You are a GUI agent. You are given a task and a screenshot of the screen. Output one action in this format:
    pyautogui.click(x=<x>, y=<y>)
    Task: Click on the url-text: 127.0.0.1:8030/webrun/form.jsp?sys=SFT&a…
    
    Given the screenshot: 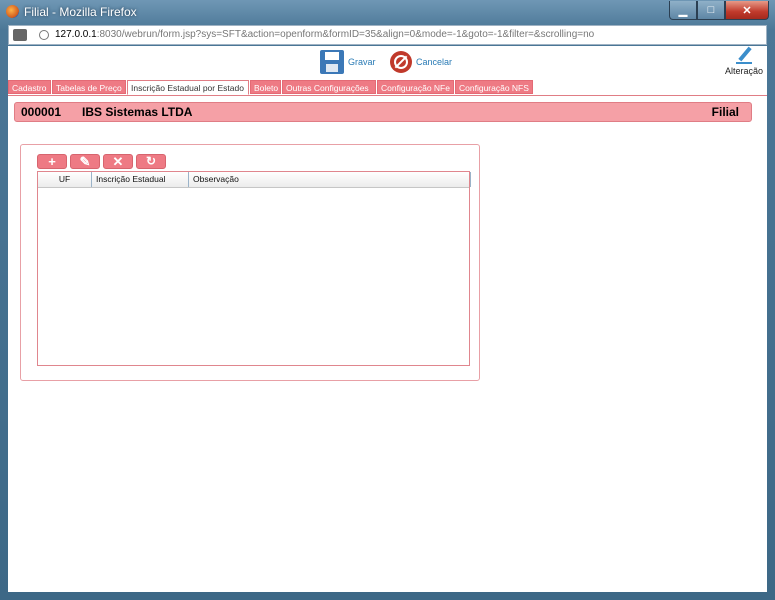 What is the action you would take?
    pyautogui.click(x=324, y=34)
    